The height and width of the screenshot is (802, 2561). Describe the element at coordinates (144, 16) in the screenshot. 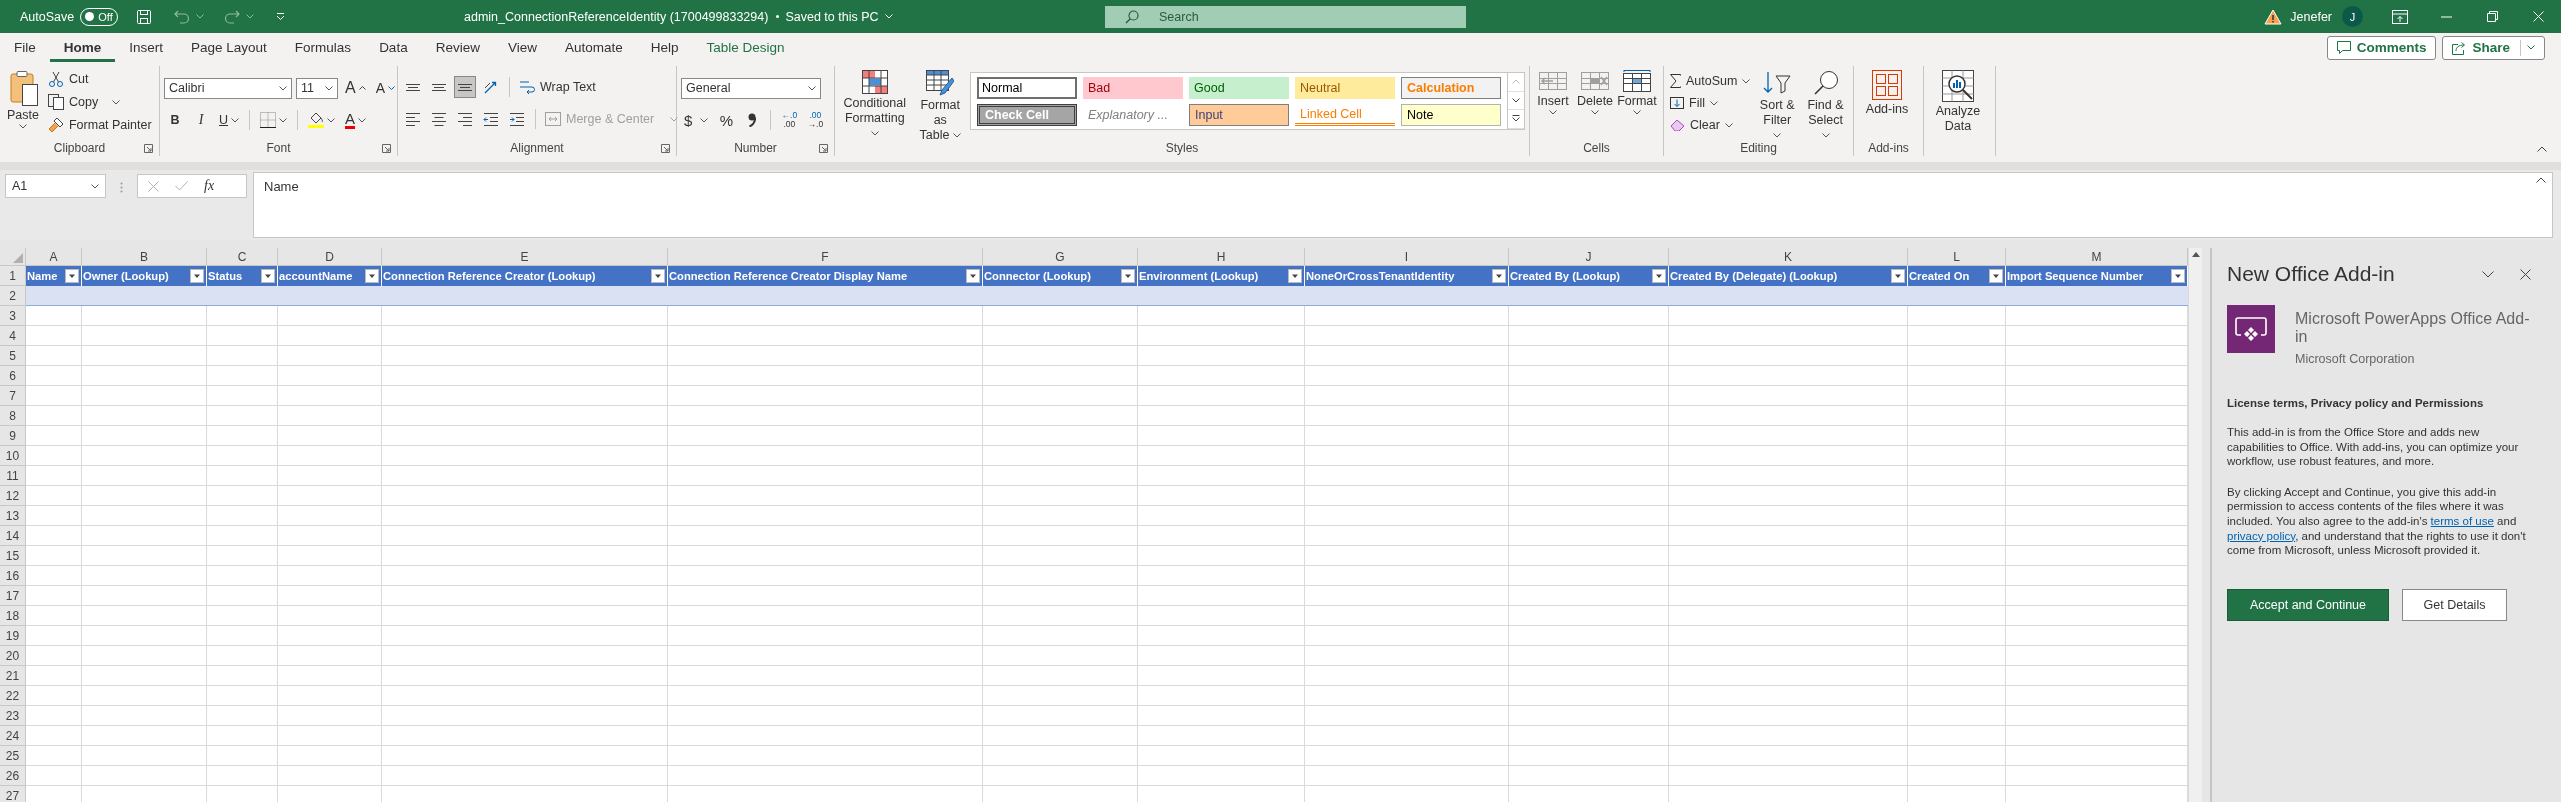

I see `save-icon` at that location.